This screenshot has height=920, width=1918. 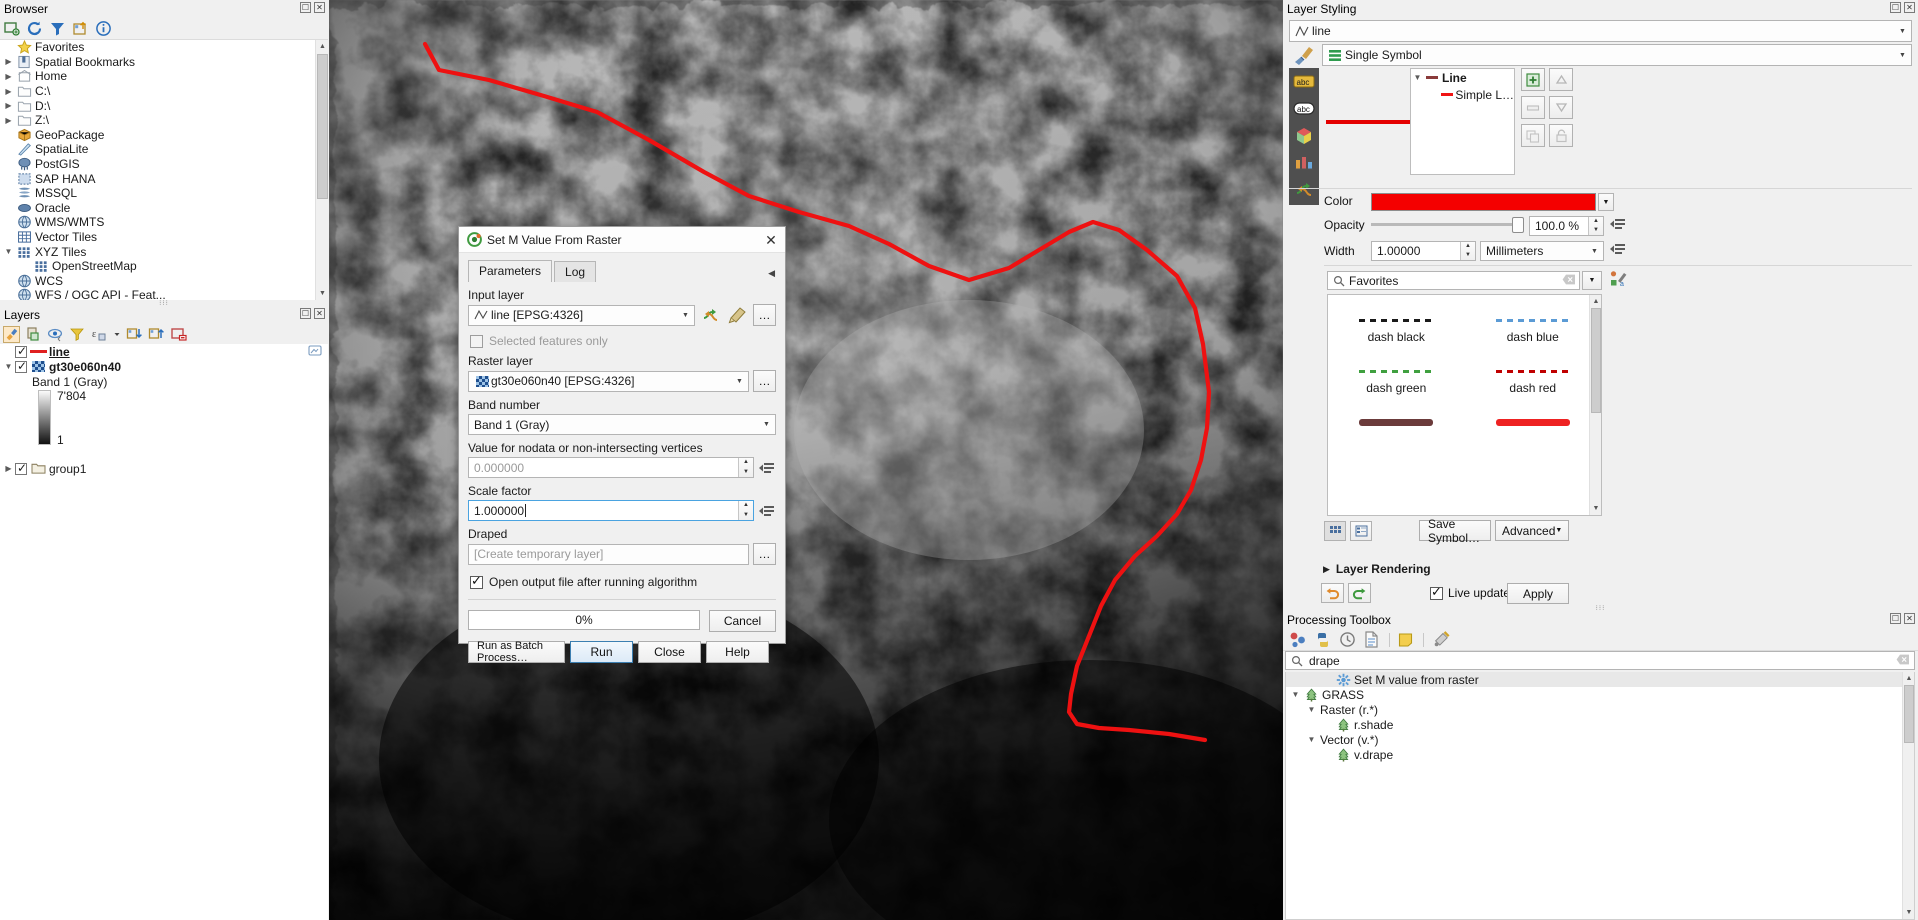 I want to click on raster-layer-combo: gt30e060n40 [EPSG:4326] ▼, so click(x=608, y=381).